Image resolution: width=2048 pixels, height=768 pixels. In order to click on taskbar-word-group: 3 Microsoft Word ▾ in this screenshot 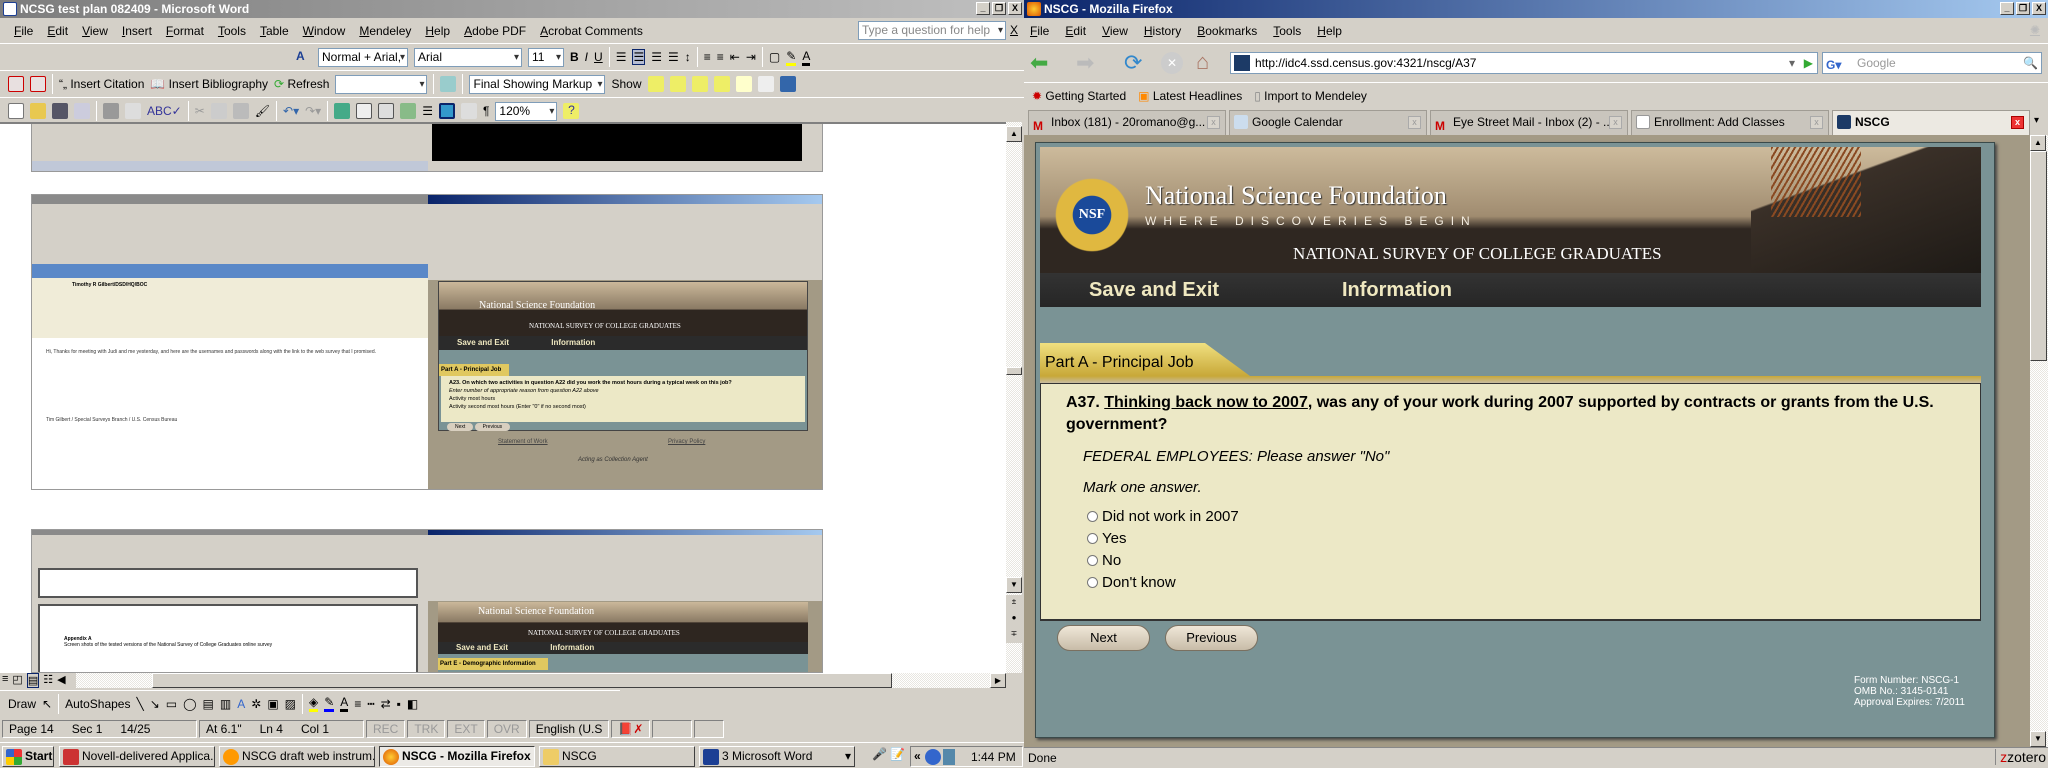, I will do `click(777, 756)`.